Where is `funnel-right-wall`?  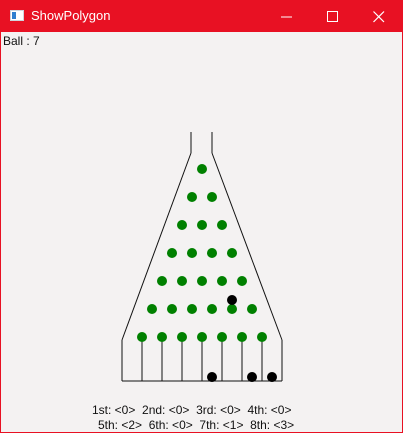 funnel-right-wall is located at coordinates (247, 246).